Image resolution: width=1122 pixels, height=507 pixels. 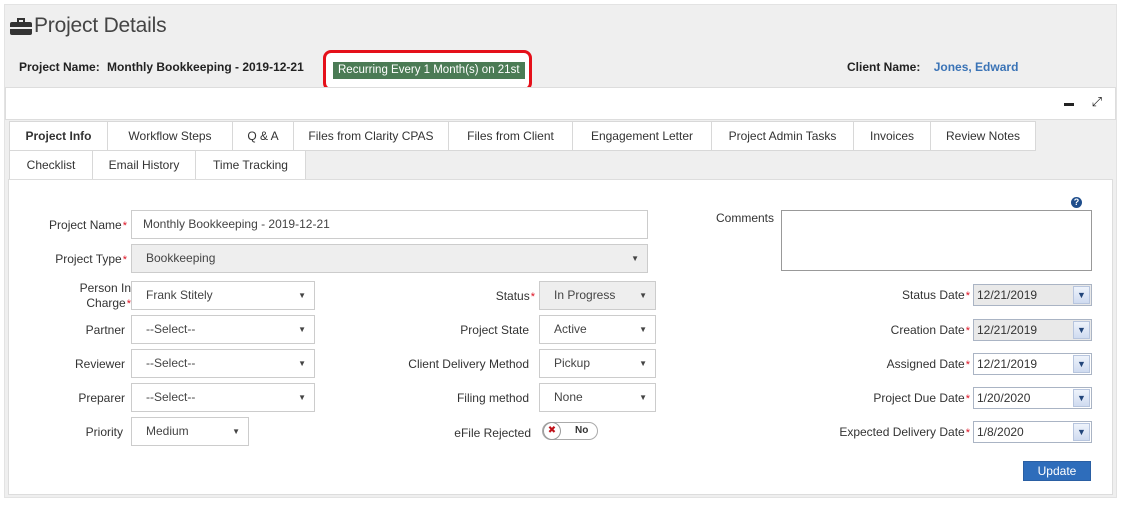 I want to click on panel-toolbar: ⤢, so click(x=560, y=103).